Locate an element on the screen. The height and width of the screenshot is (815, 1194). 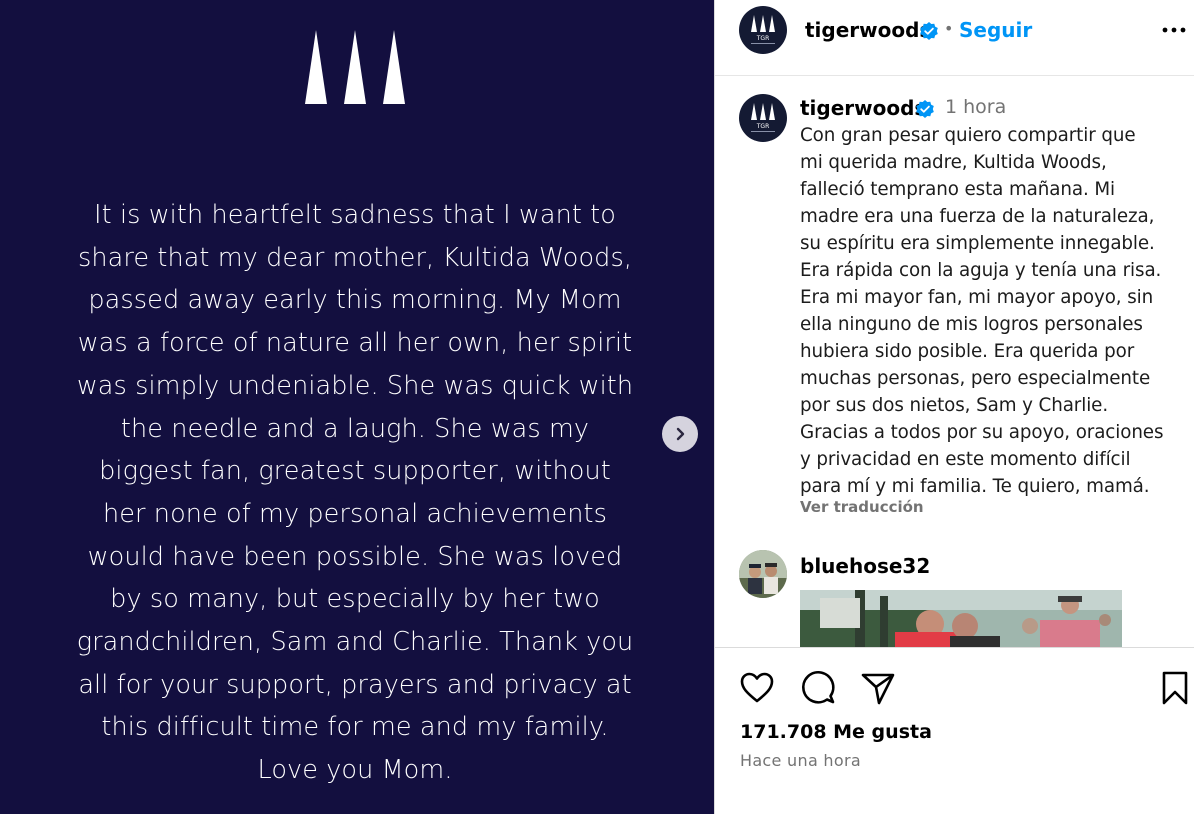
likes-count: 171.708 Me gusta is located at coordinates (836, 732).